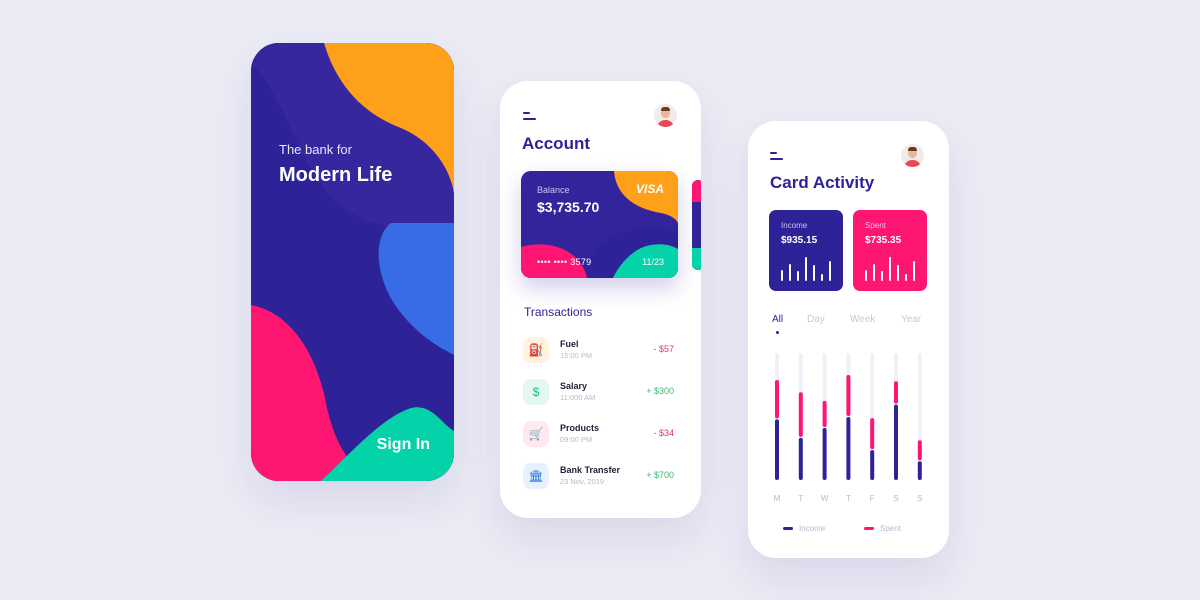 This screenshot has width=1200, height=600. Describe the element at coordinates (553, 190) in the screenshot. I see `balance-label: Balance` at that location.